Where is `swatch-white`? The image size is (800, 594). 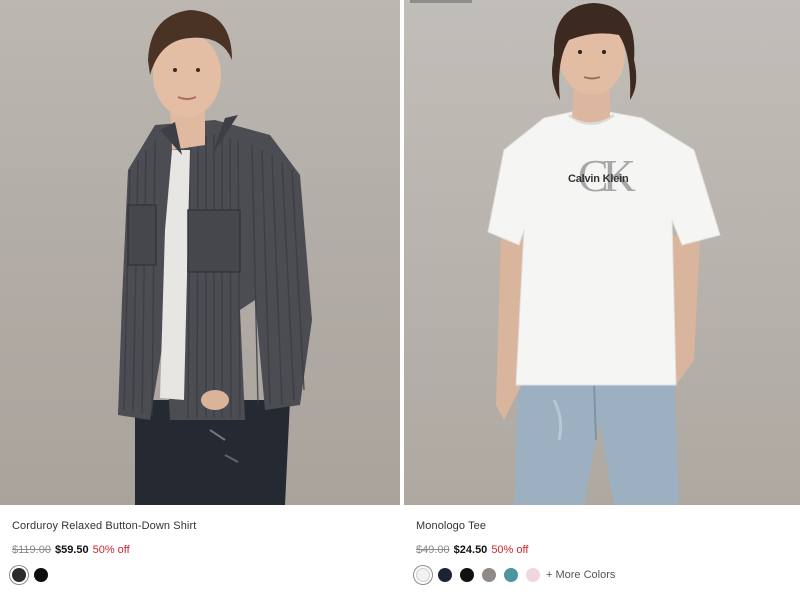
swatch-white is located at coordinates (423, 575).